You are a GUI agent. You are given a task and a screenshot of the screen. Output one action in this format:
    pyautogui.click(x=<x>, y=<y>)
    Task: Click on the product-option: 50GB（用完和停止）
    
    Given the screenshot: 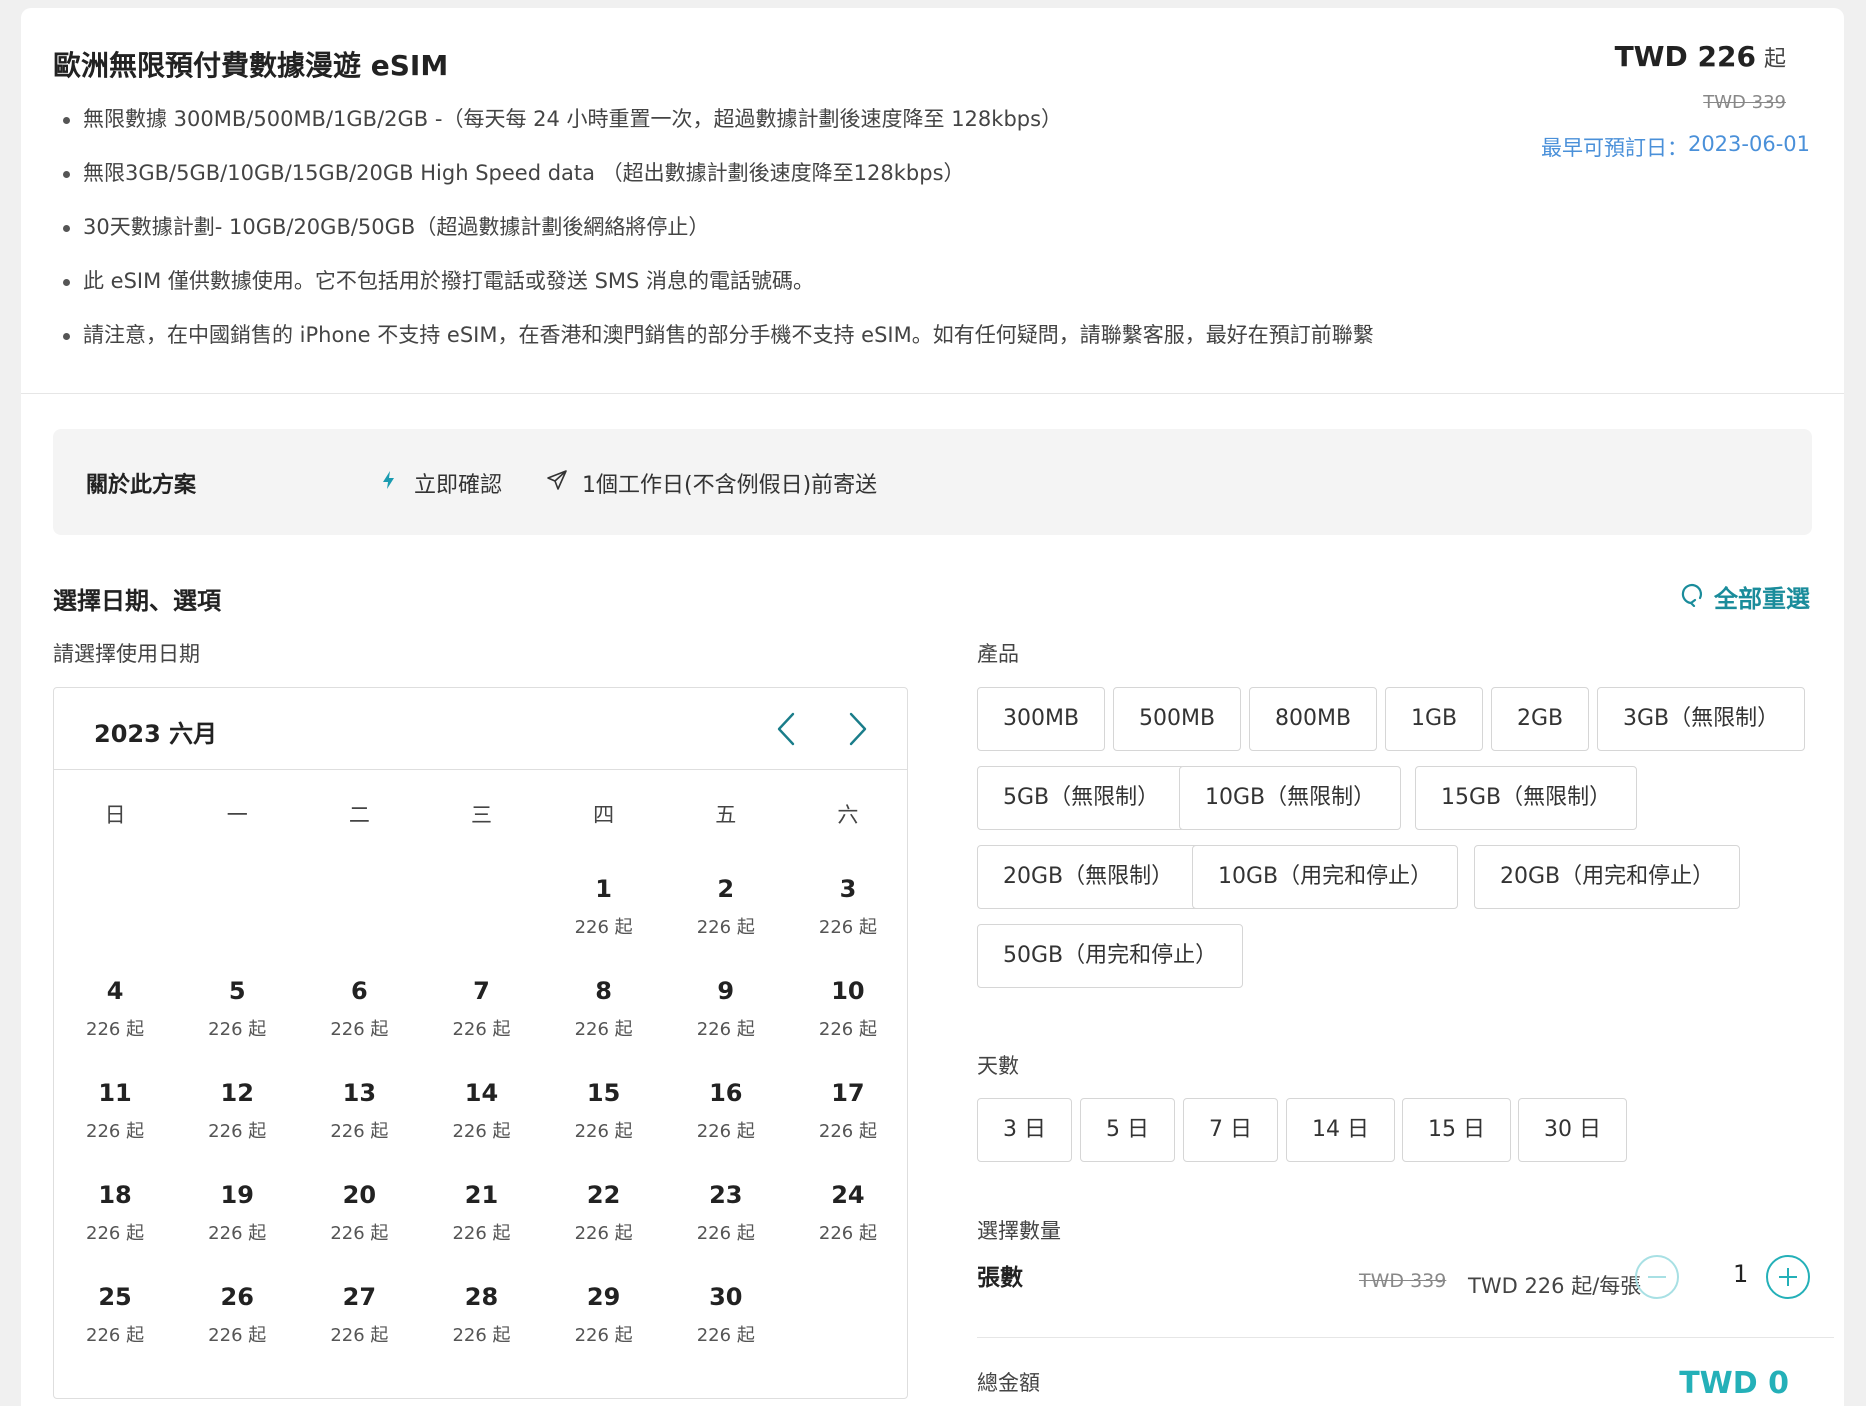 What is the action you would take?
    pyautogui.click(x=1110, y=956)
    